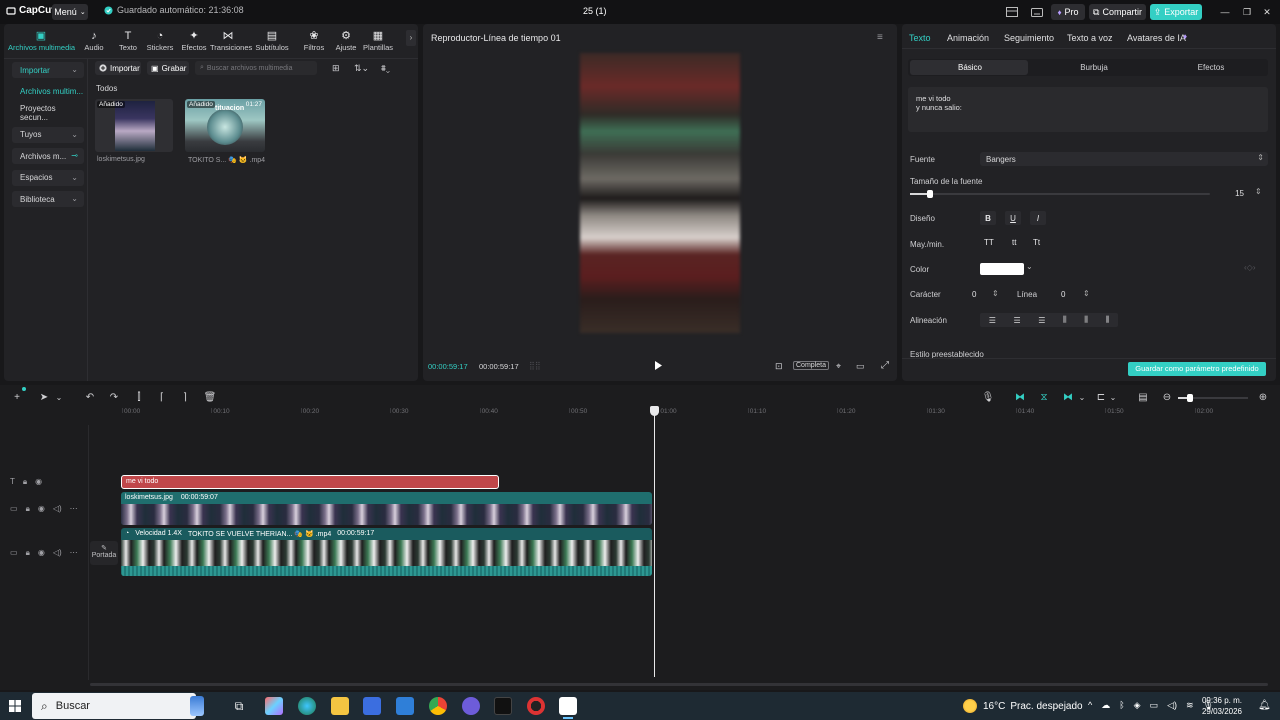  Describe the element at coordinates (988, 398) in the screenshot. I see `microphone-icon: 🎙` at that location.